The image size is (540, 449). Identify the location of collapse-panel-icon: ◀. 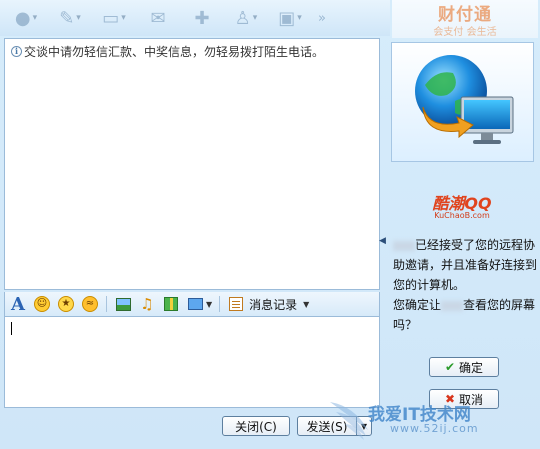
(382, 241).